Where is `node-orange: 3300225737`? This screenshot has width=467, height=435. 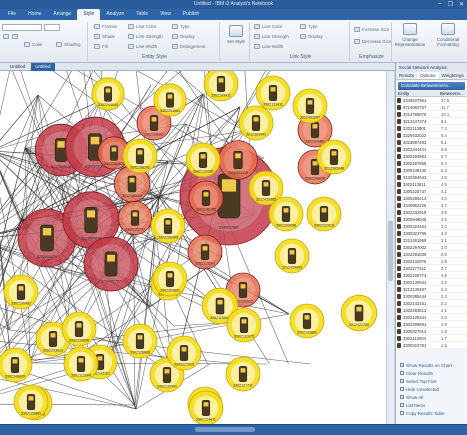
node-orange: 3300225737 is located at coordinates (135, 217).